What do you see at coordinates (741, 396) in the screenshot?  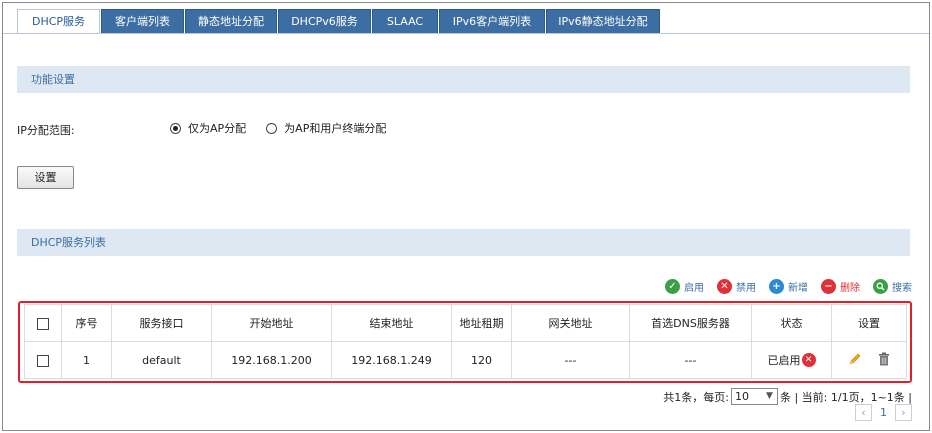 I see `per-page-value: 10` at bounding box center [741, 396].